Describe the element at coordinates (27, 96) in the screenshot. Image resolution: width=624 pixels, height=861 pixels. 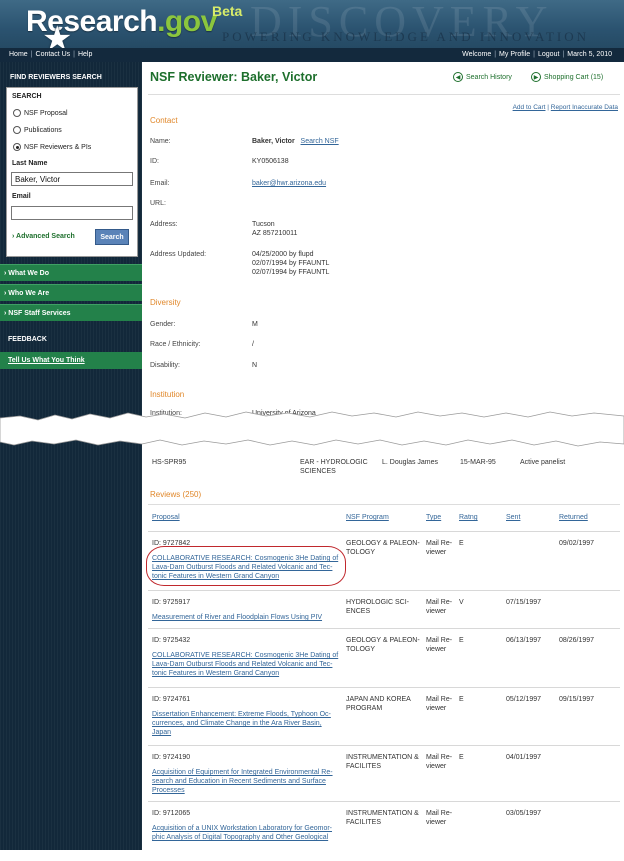
I see `search-label: SEARCH` at that location.